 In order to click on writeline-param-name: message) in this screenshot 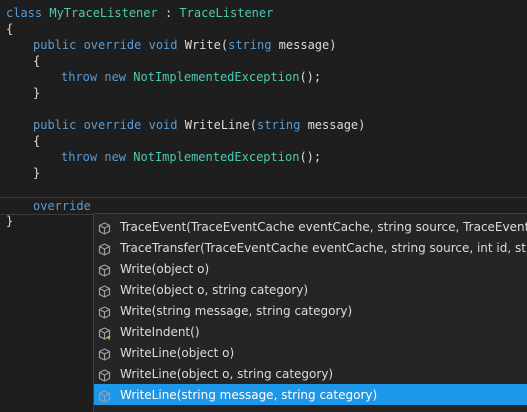, I will do `click(333, 125)`.